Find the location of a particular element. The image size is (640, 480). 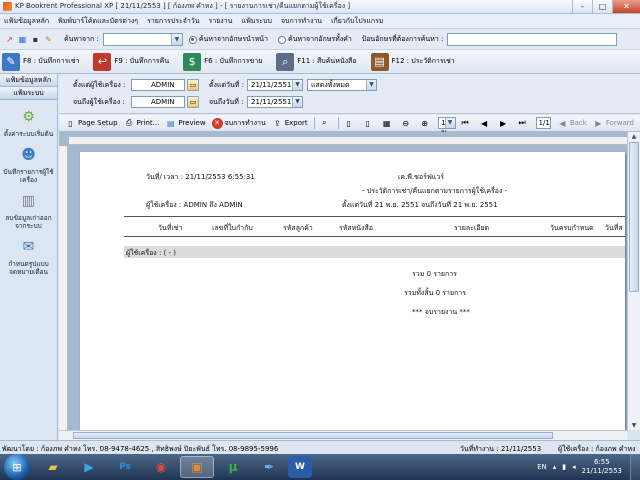

last-page-icon: ⏭ is located at coordinates (522, 122).